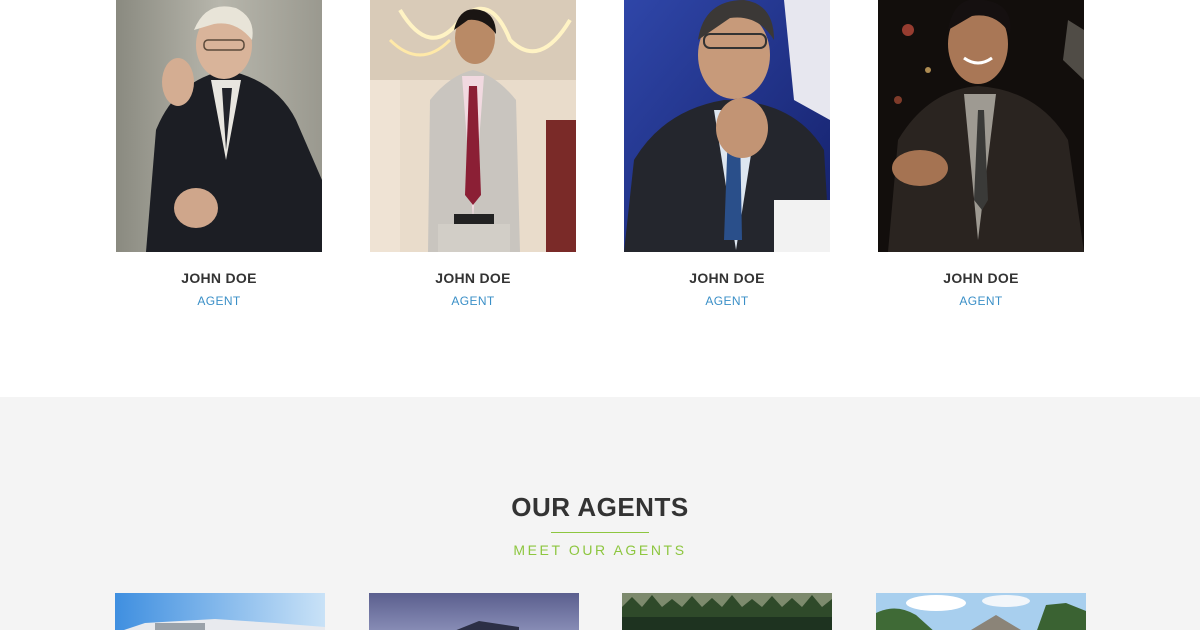 Image resolution: width=1200 pixels, height=630 pixels. What do you see at coordinates (600, 532) in the screenshot?
I see `title-divider` at bounding box center [600, 532].